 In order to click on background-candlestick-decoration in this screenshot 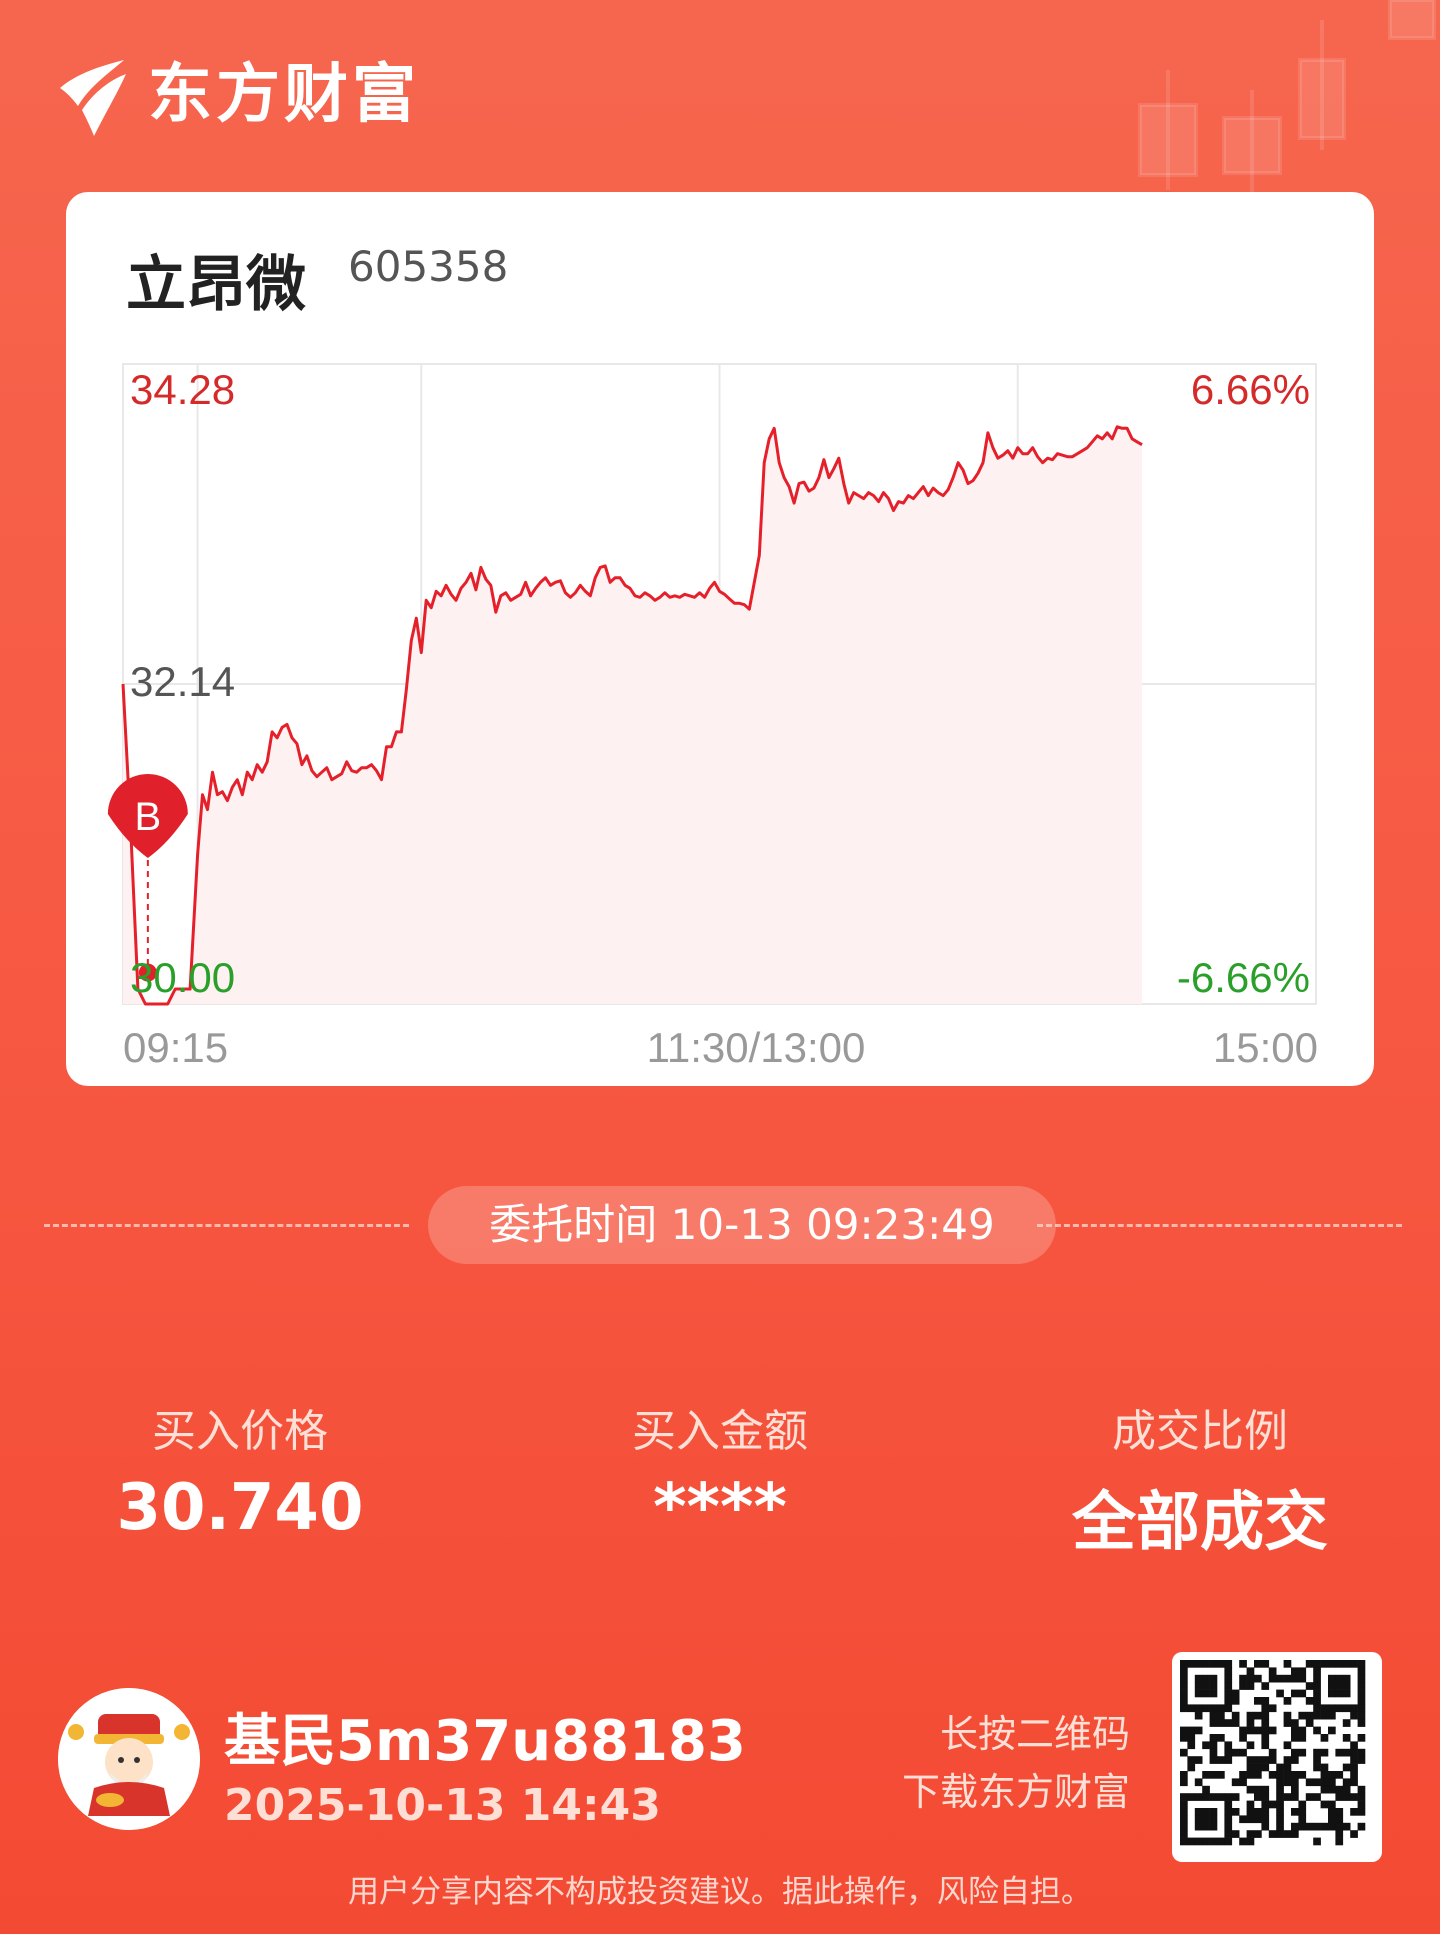, I will do `click(1287, 100)`.